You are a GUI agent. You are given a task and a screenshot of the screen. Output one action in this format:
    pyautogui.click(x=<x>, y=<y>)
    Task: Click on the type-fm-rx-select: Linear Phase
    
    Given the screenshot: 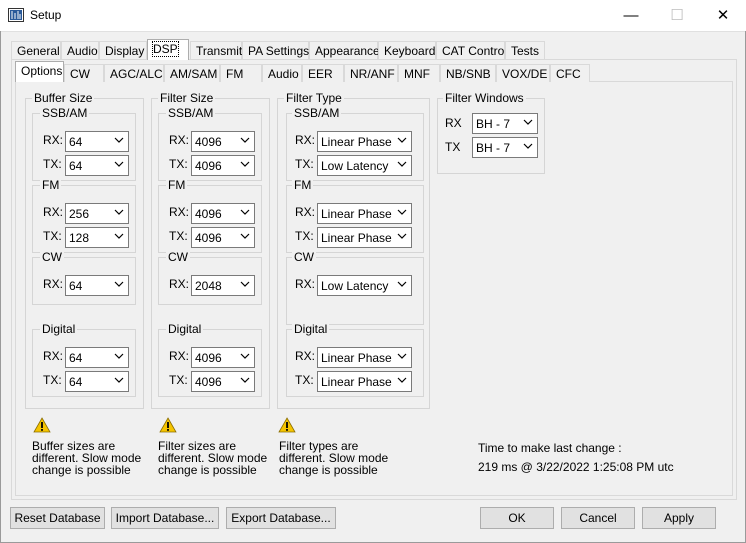 What is the action you would take?
    pyautogui.click(x=364, y=213)
    